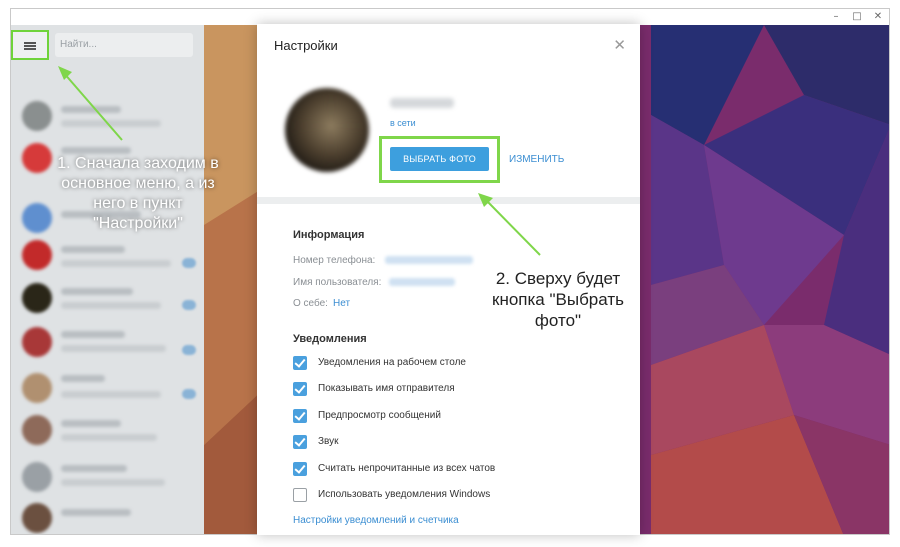 The width and height of the screenshot is (900, 547). I want to click on hamburger-menu-icon, so click(30, 45).